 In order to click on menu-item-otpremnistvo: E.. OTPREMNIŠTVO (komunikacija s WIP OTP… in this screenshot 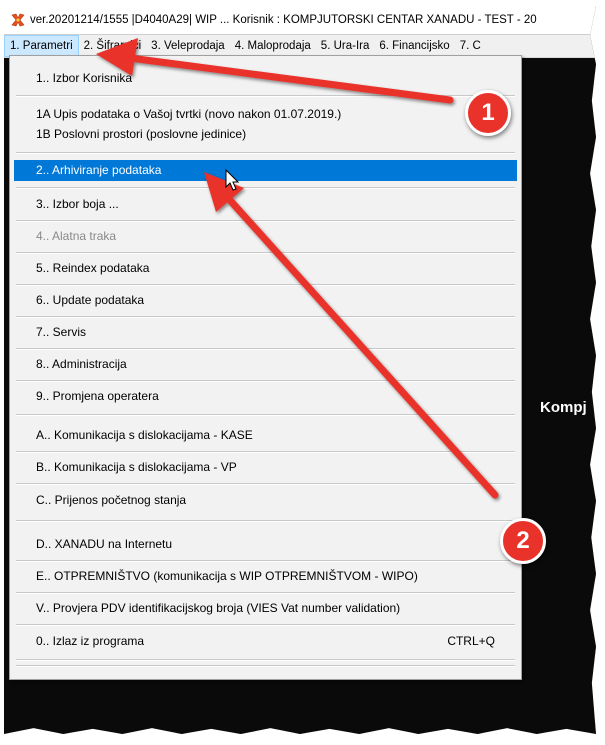, I will do `click(265, 576)`.